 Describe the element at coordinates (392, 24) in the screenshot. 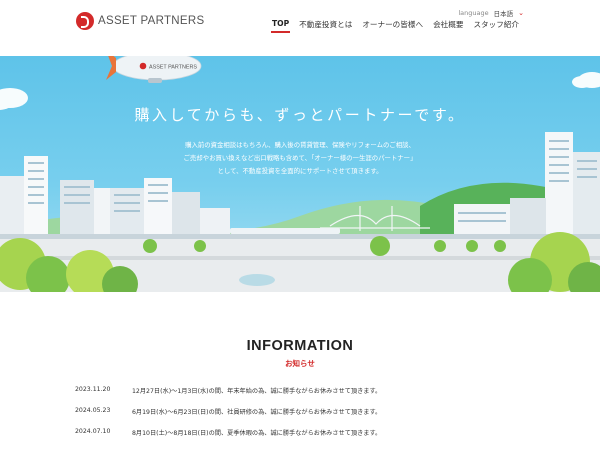

I see `nav-item-owners: オーナーの皆様へ` at that location.